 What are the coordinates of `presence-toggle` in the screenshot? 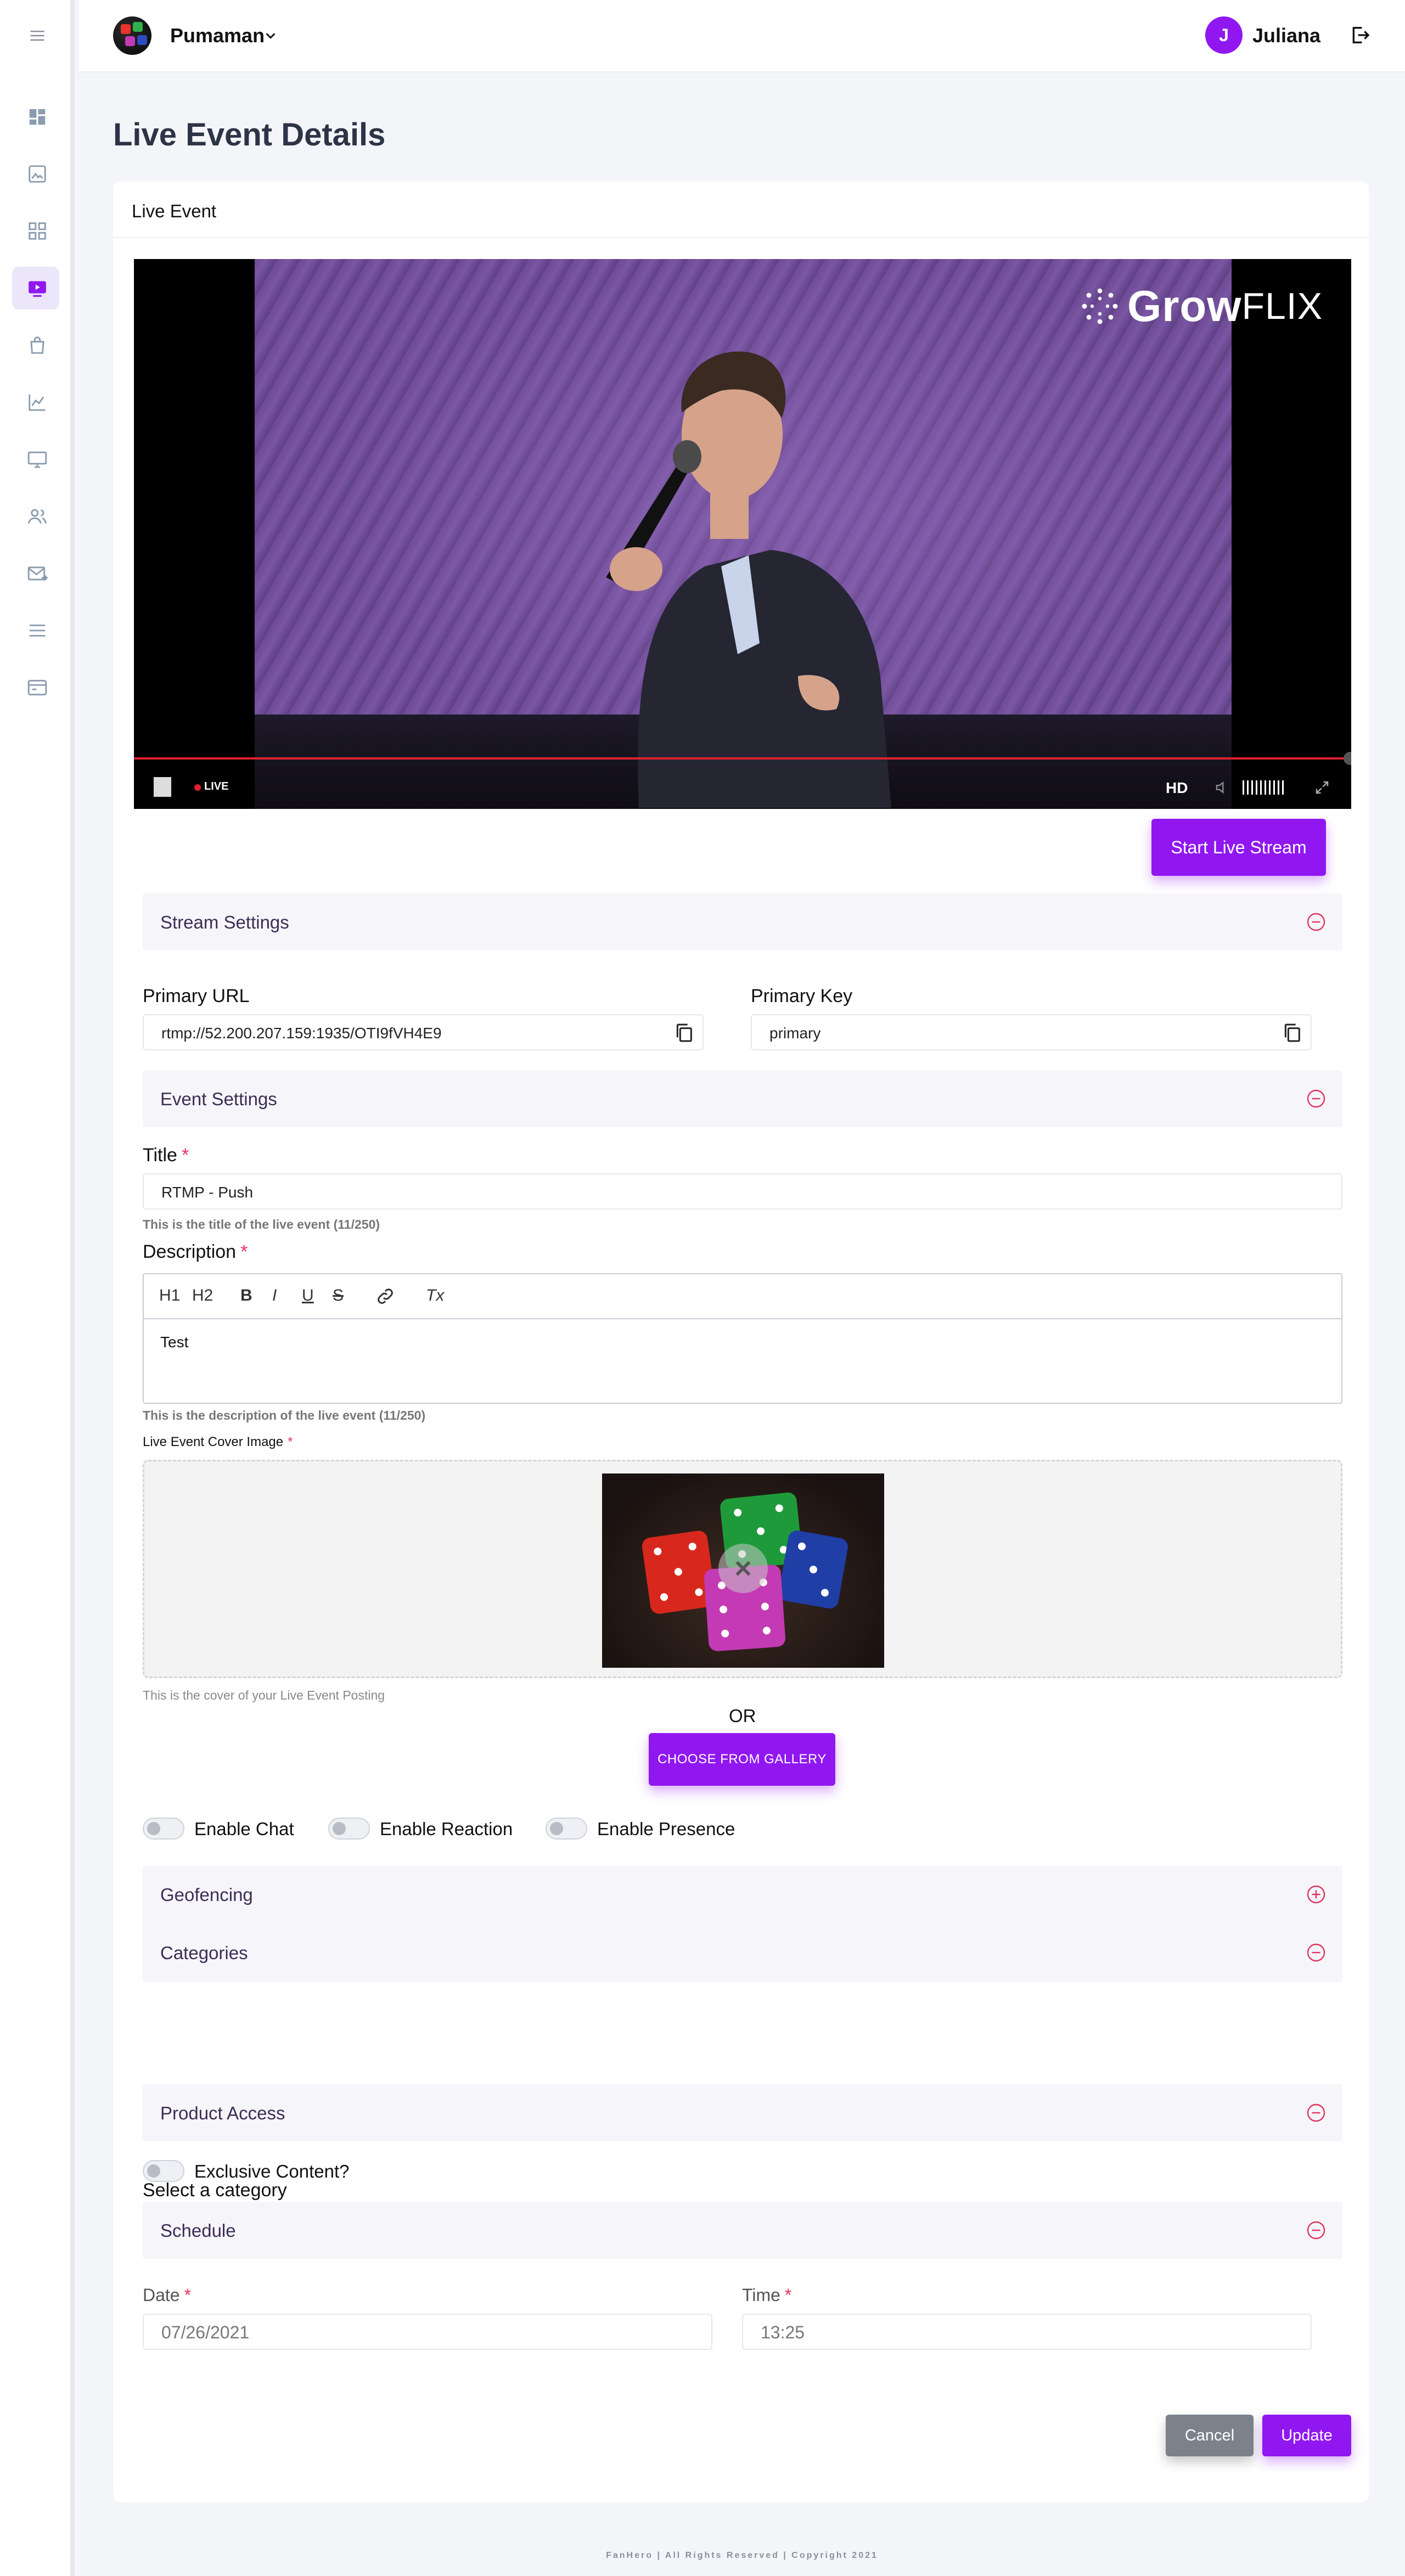 It's located at (566, 1829).